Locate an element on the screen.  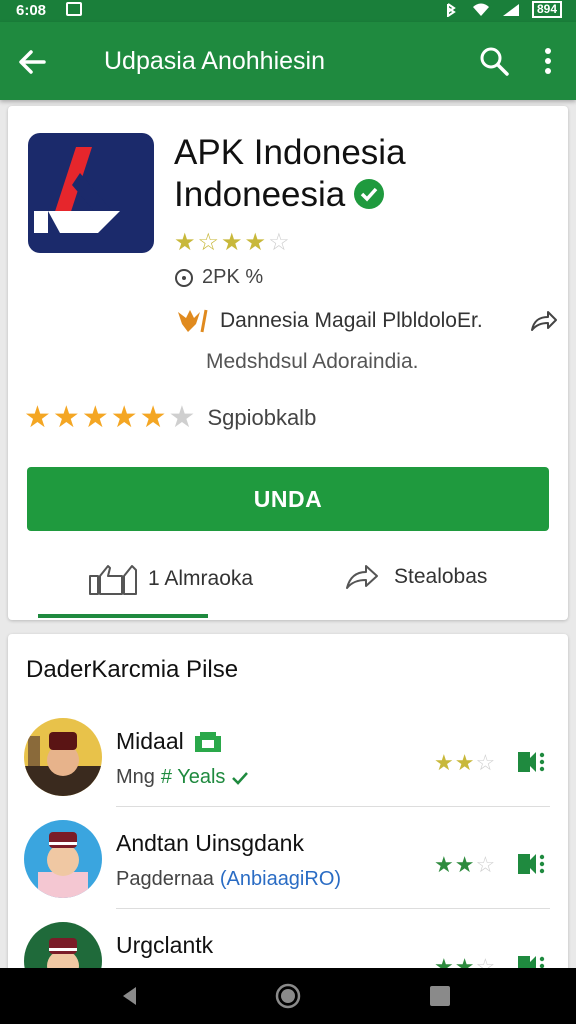
item-subtitle: Mng # Yeals is located at coordinates (182, 777).